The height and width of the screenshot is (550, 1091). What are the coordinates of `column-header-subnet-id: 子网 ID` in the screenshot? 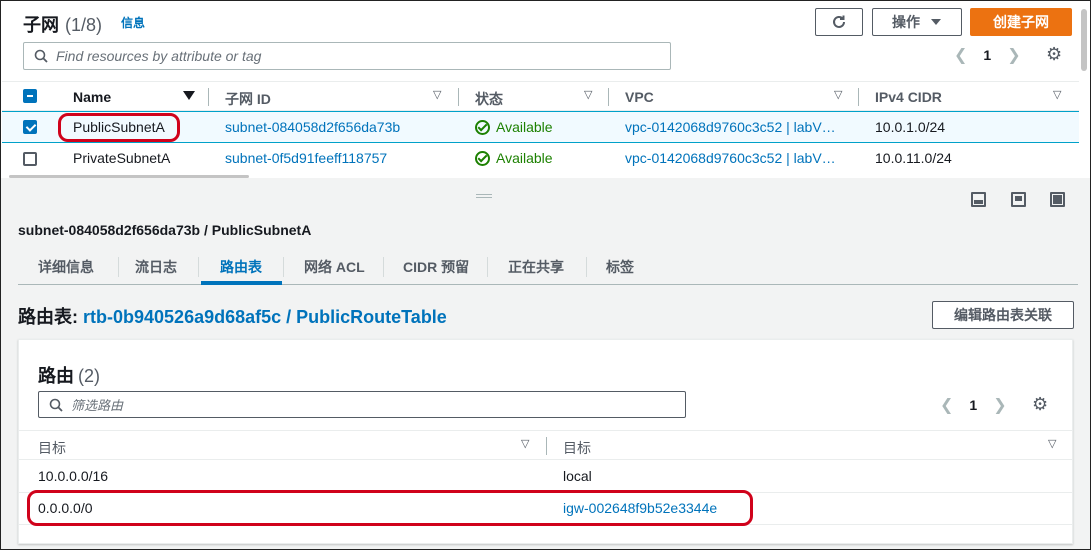 It's located at (248, 99).